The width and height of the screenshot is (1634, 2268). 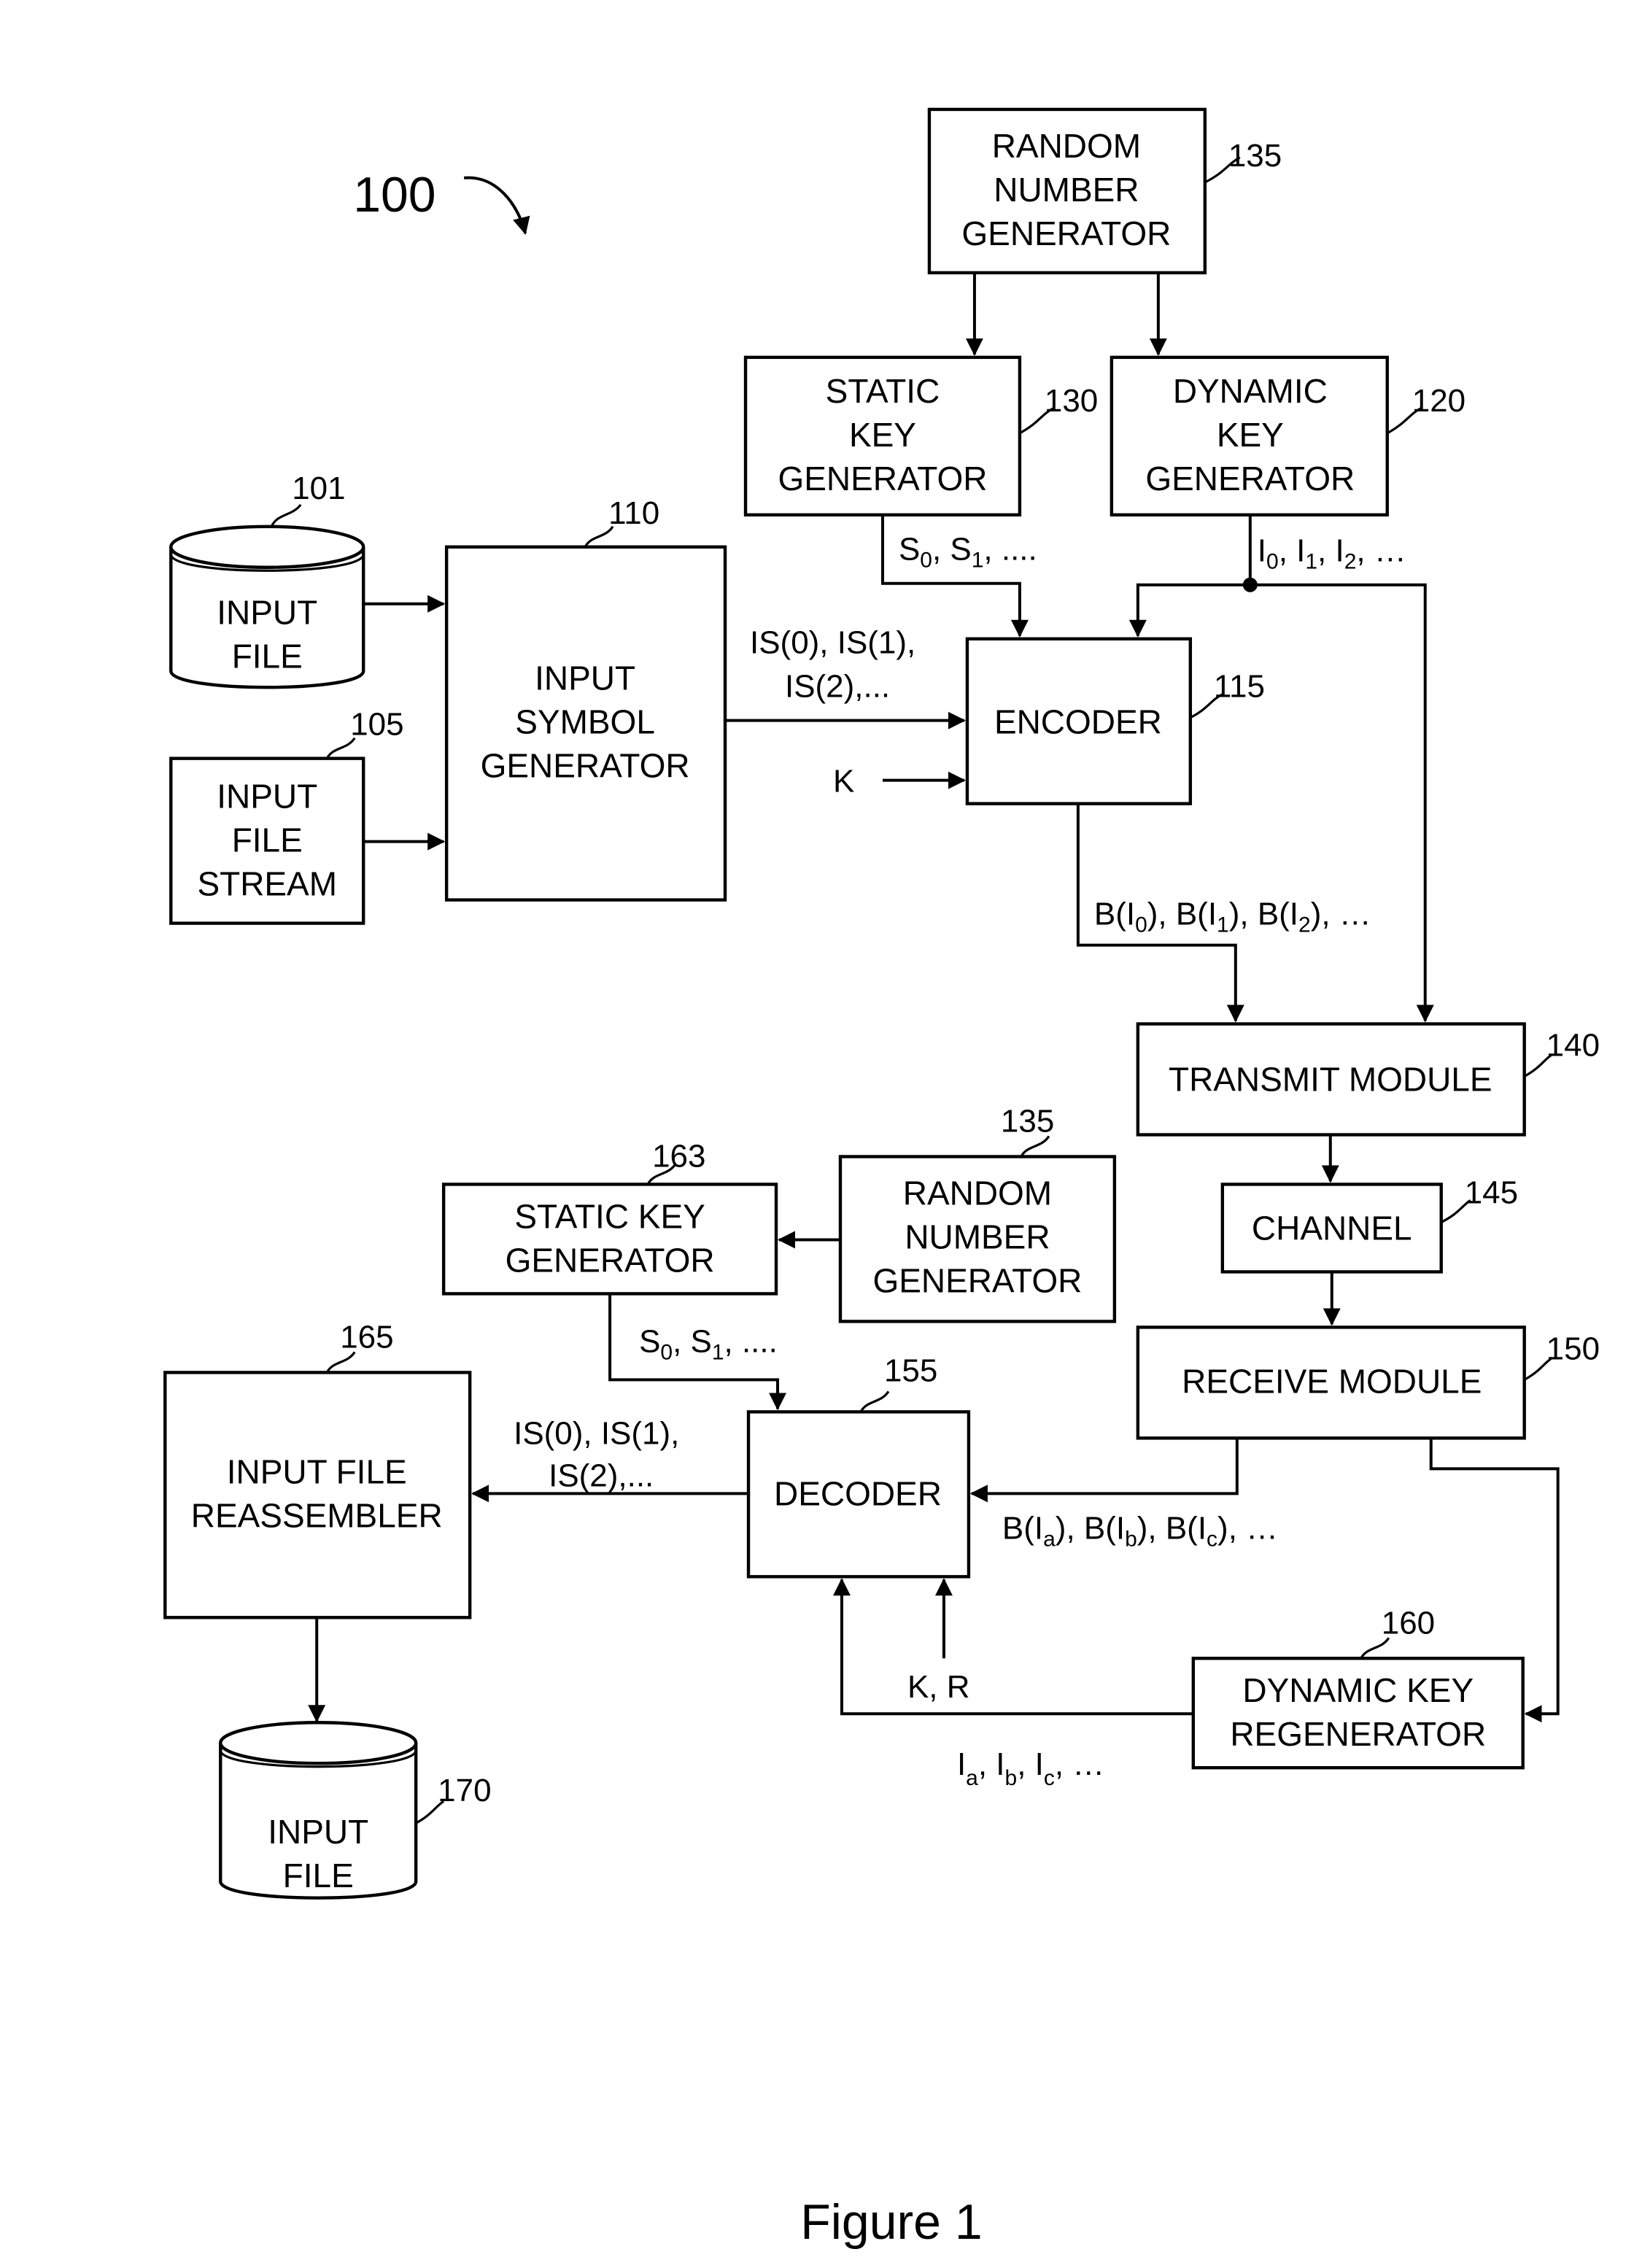 What do you see at coordinates (496, 206) in the screenshot?
I see `figure-reference-arrow-icon` at bounding box center [496, 206].